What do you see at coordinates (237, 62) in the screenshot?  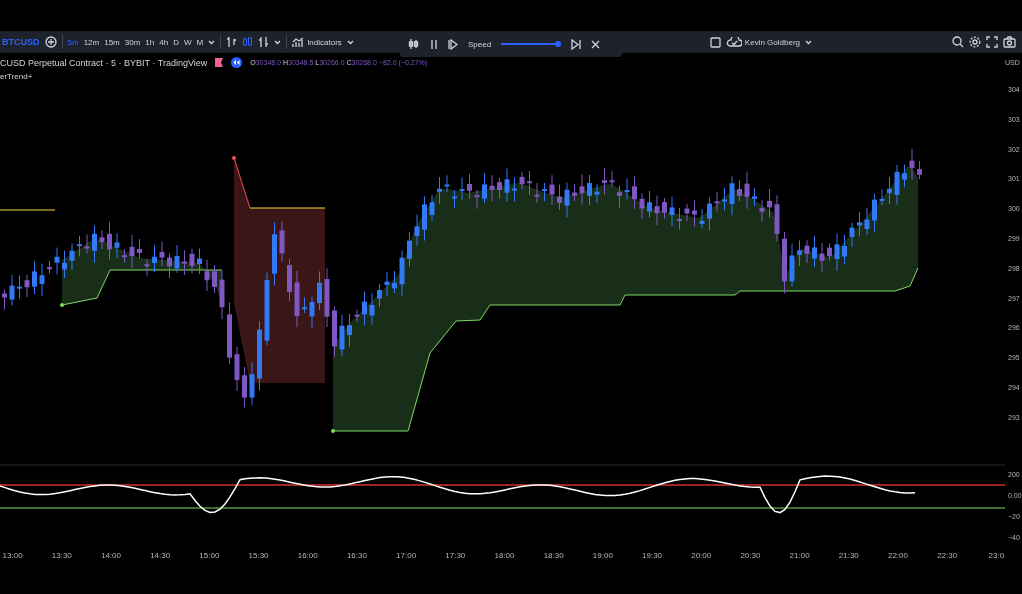 I see `rewind-icon` at bounding box center [237, 62].